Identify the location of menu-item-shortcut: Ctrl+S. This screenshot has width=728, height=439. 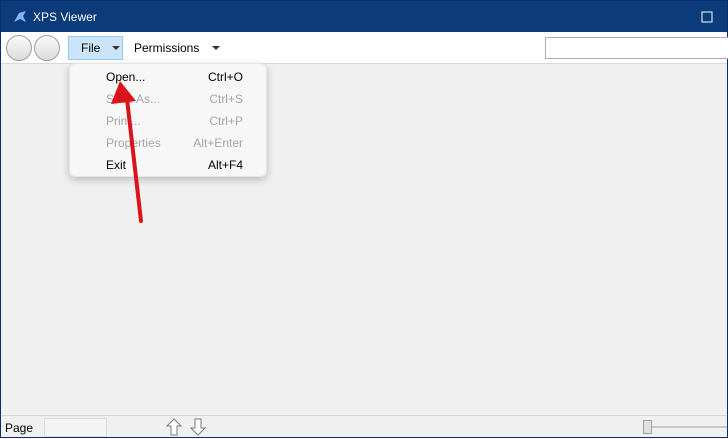
(226, 99).